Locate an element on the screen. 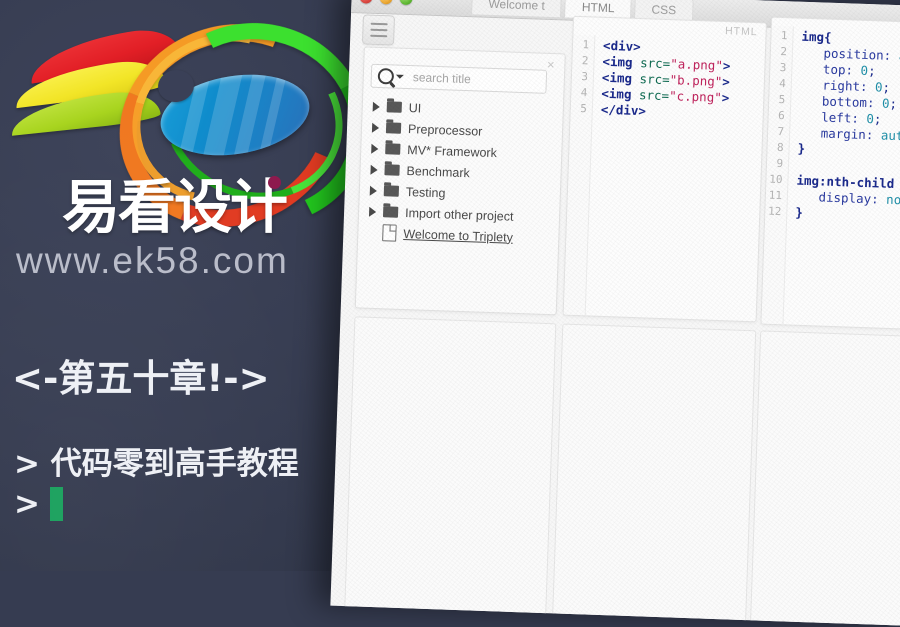 The width and height of the screenshot is (900, 627). brand-name-cjk: 易看设计 is located at coordinates (175, 207).